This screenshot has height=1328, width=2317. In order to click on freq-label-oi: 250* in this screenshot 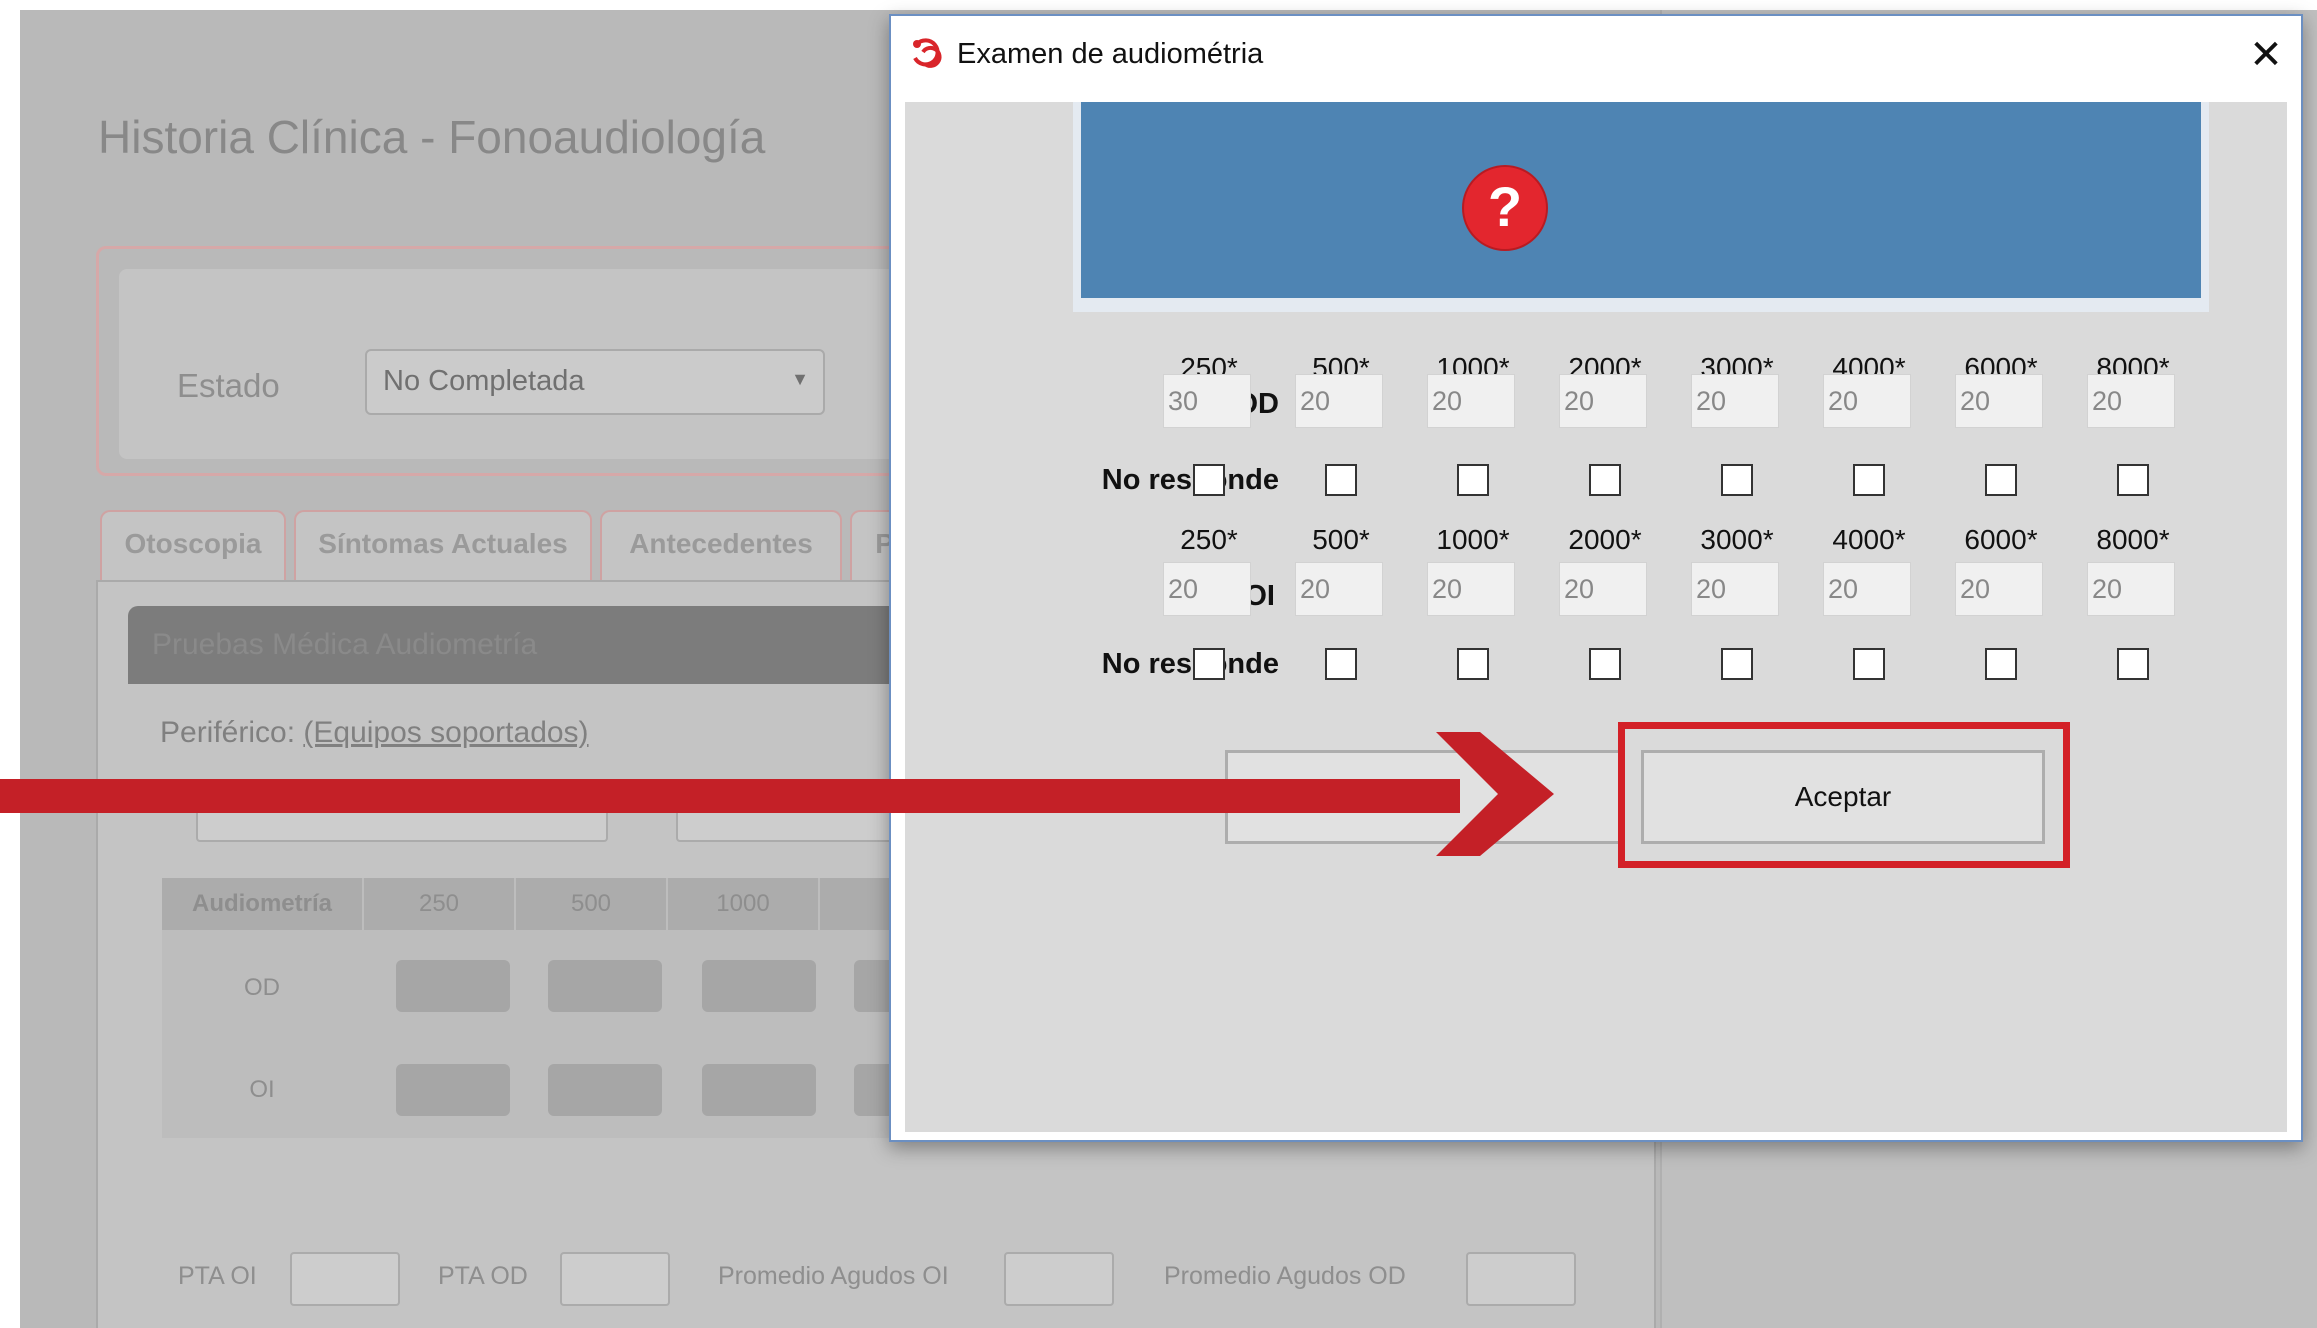, I will do `click(1209, 539)`.